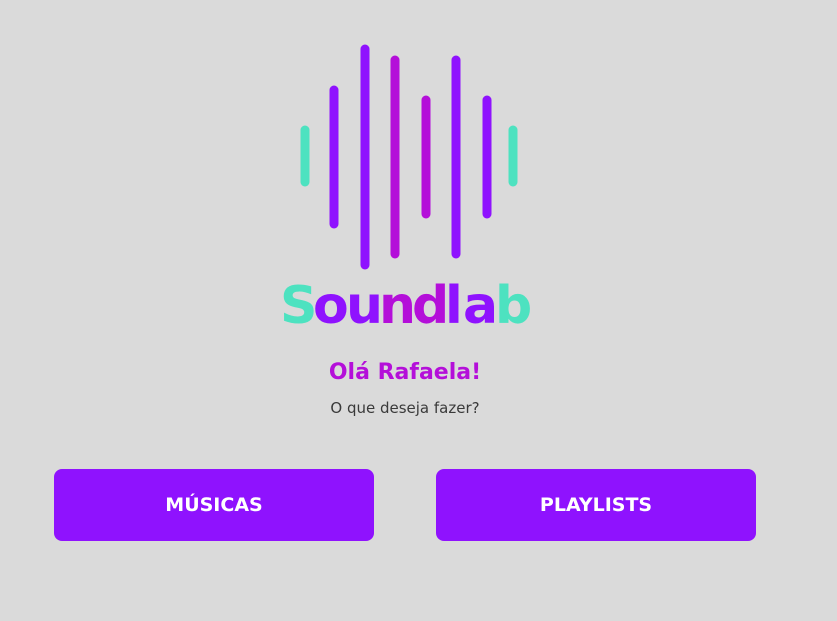 This screenshot has height=621, width=837. Describe the element at coordinates (513, 303) in the screenshot. I see `wordmark-letter: b` at that location.